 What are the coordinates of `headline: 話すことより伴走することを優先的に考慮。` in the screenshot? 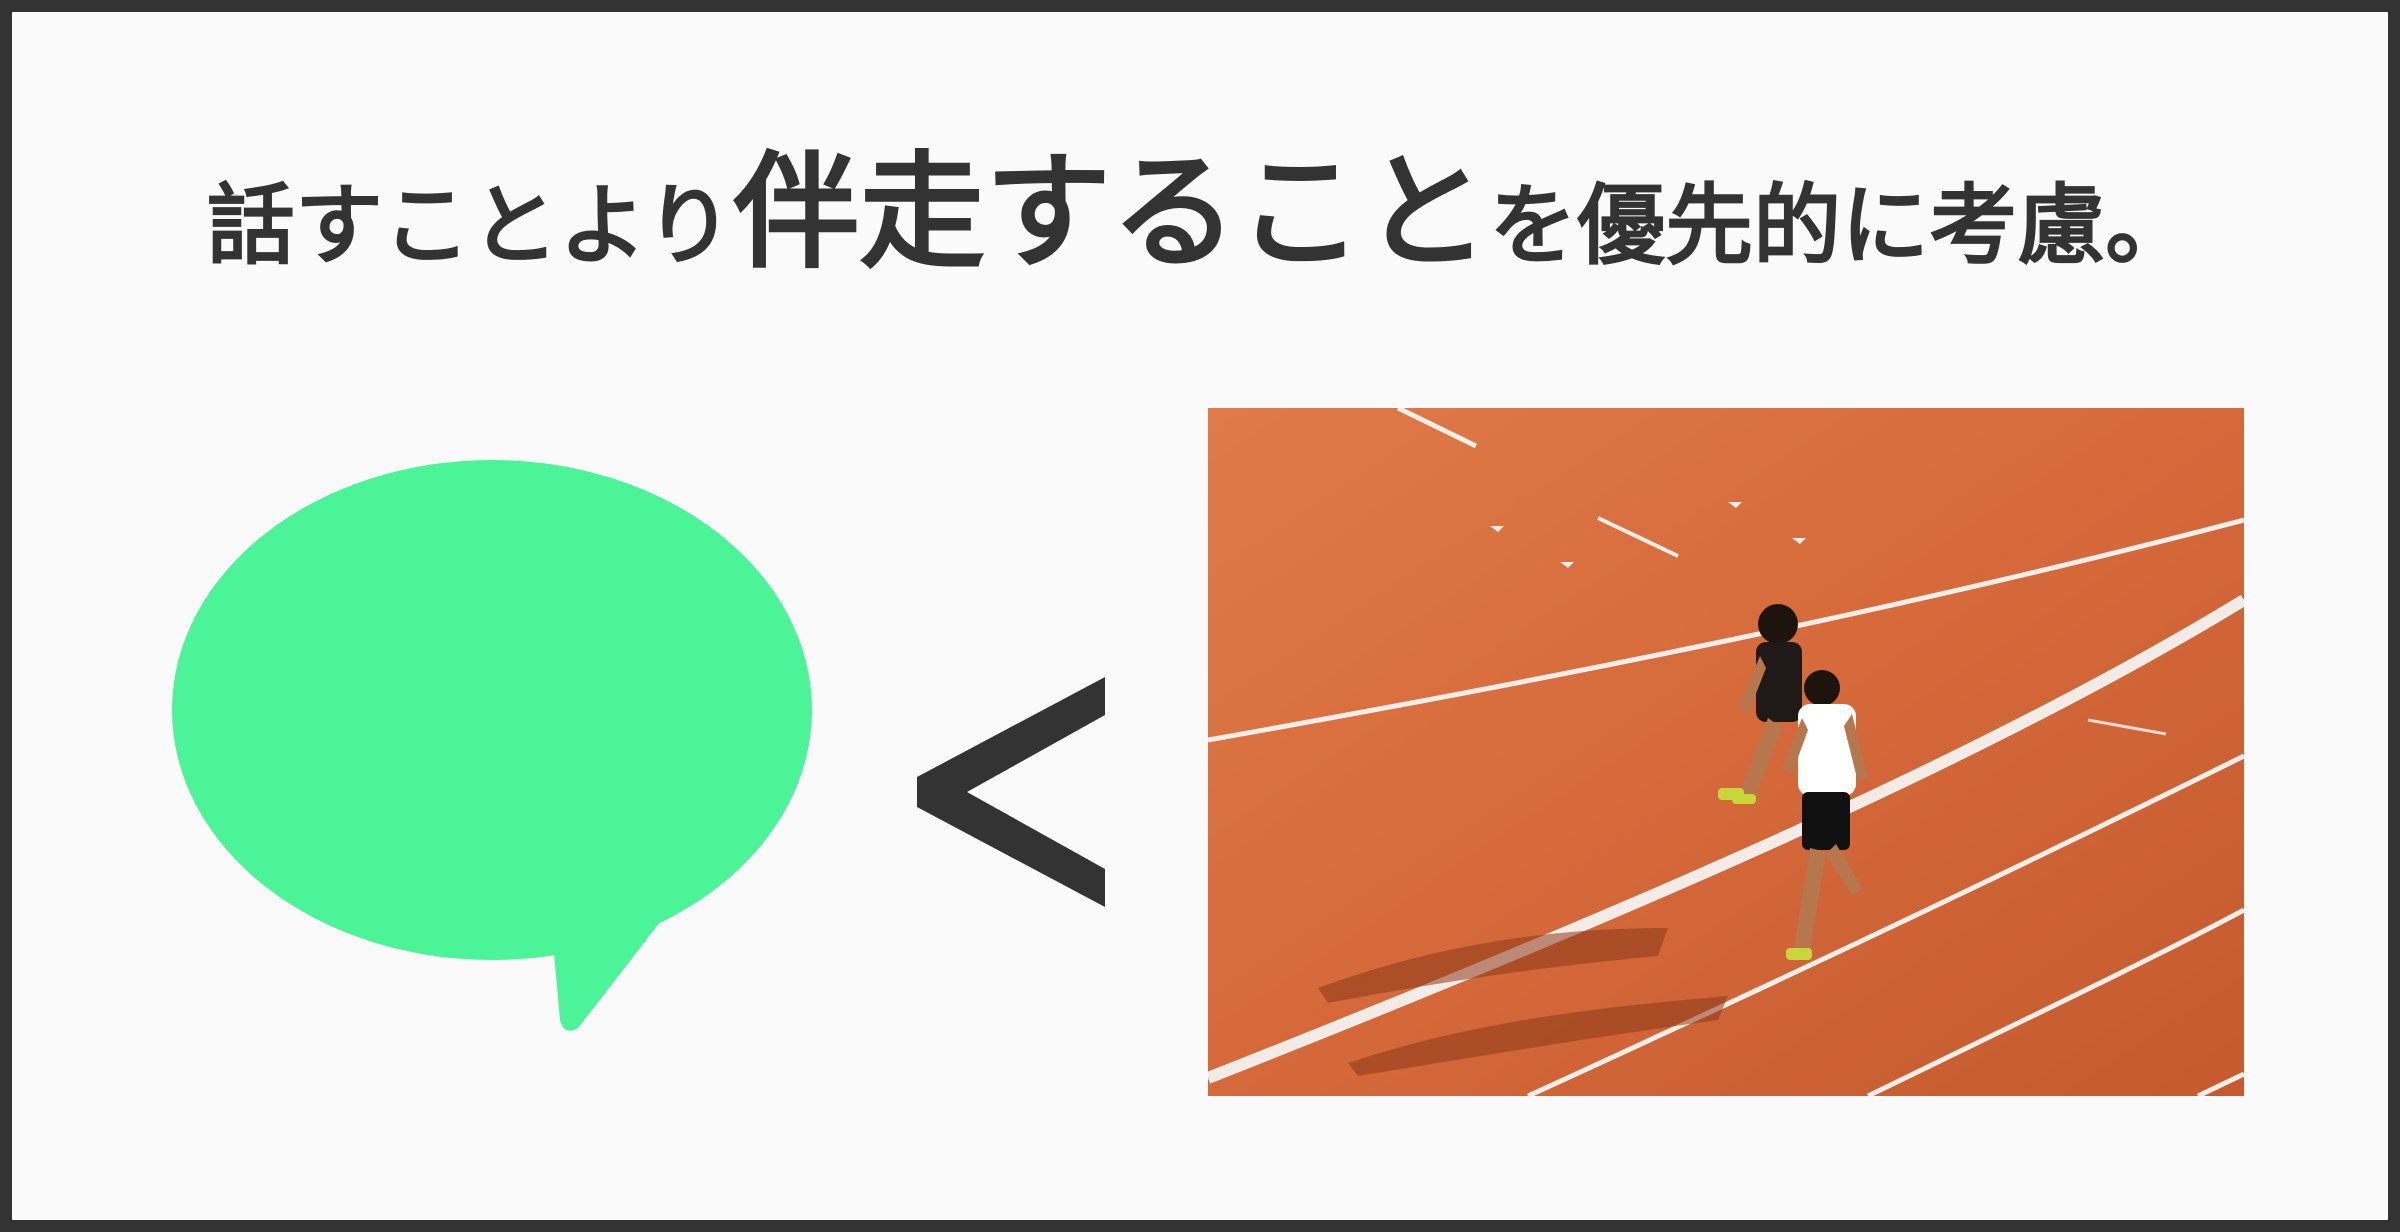 It's located at (1200, 213).